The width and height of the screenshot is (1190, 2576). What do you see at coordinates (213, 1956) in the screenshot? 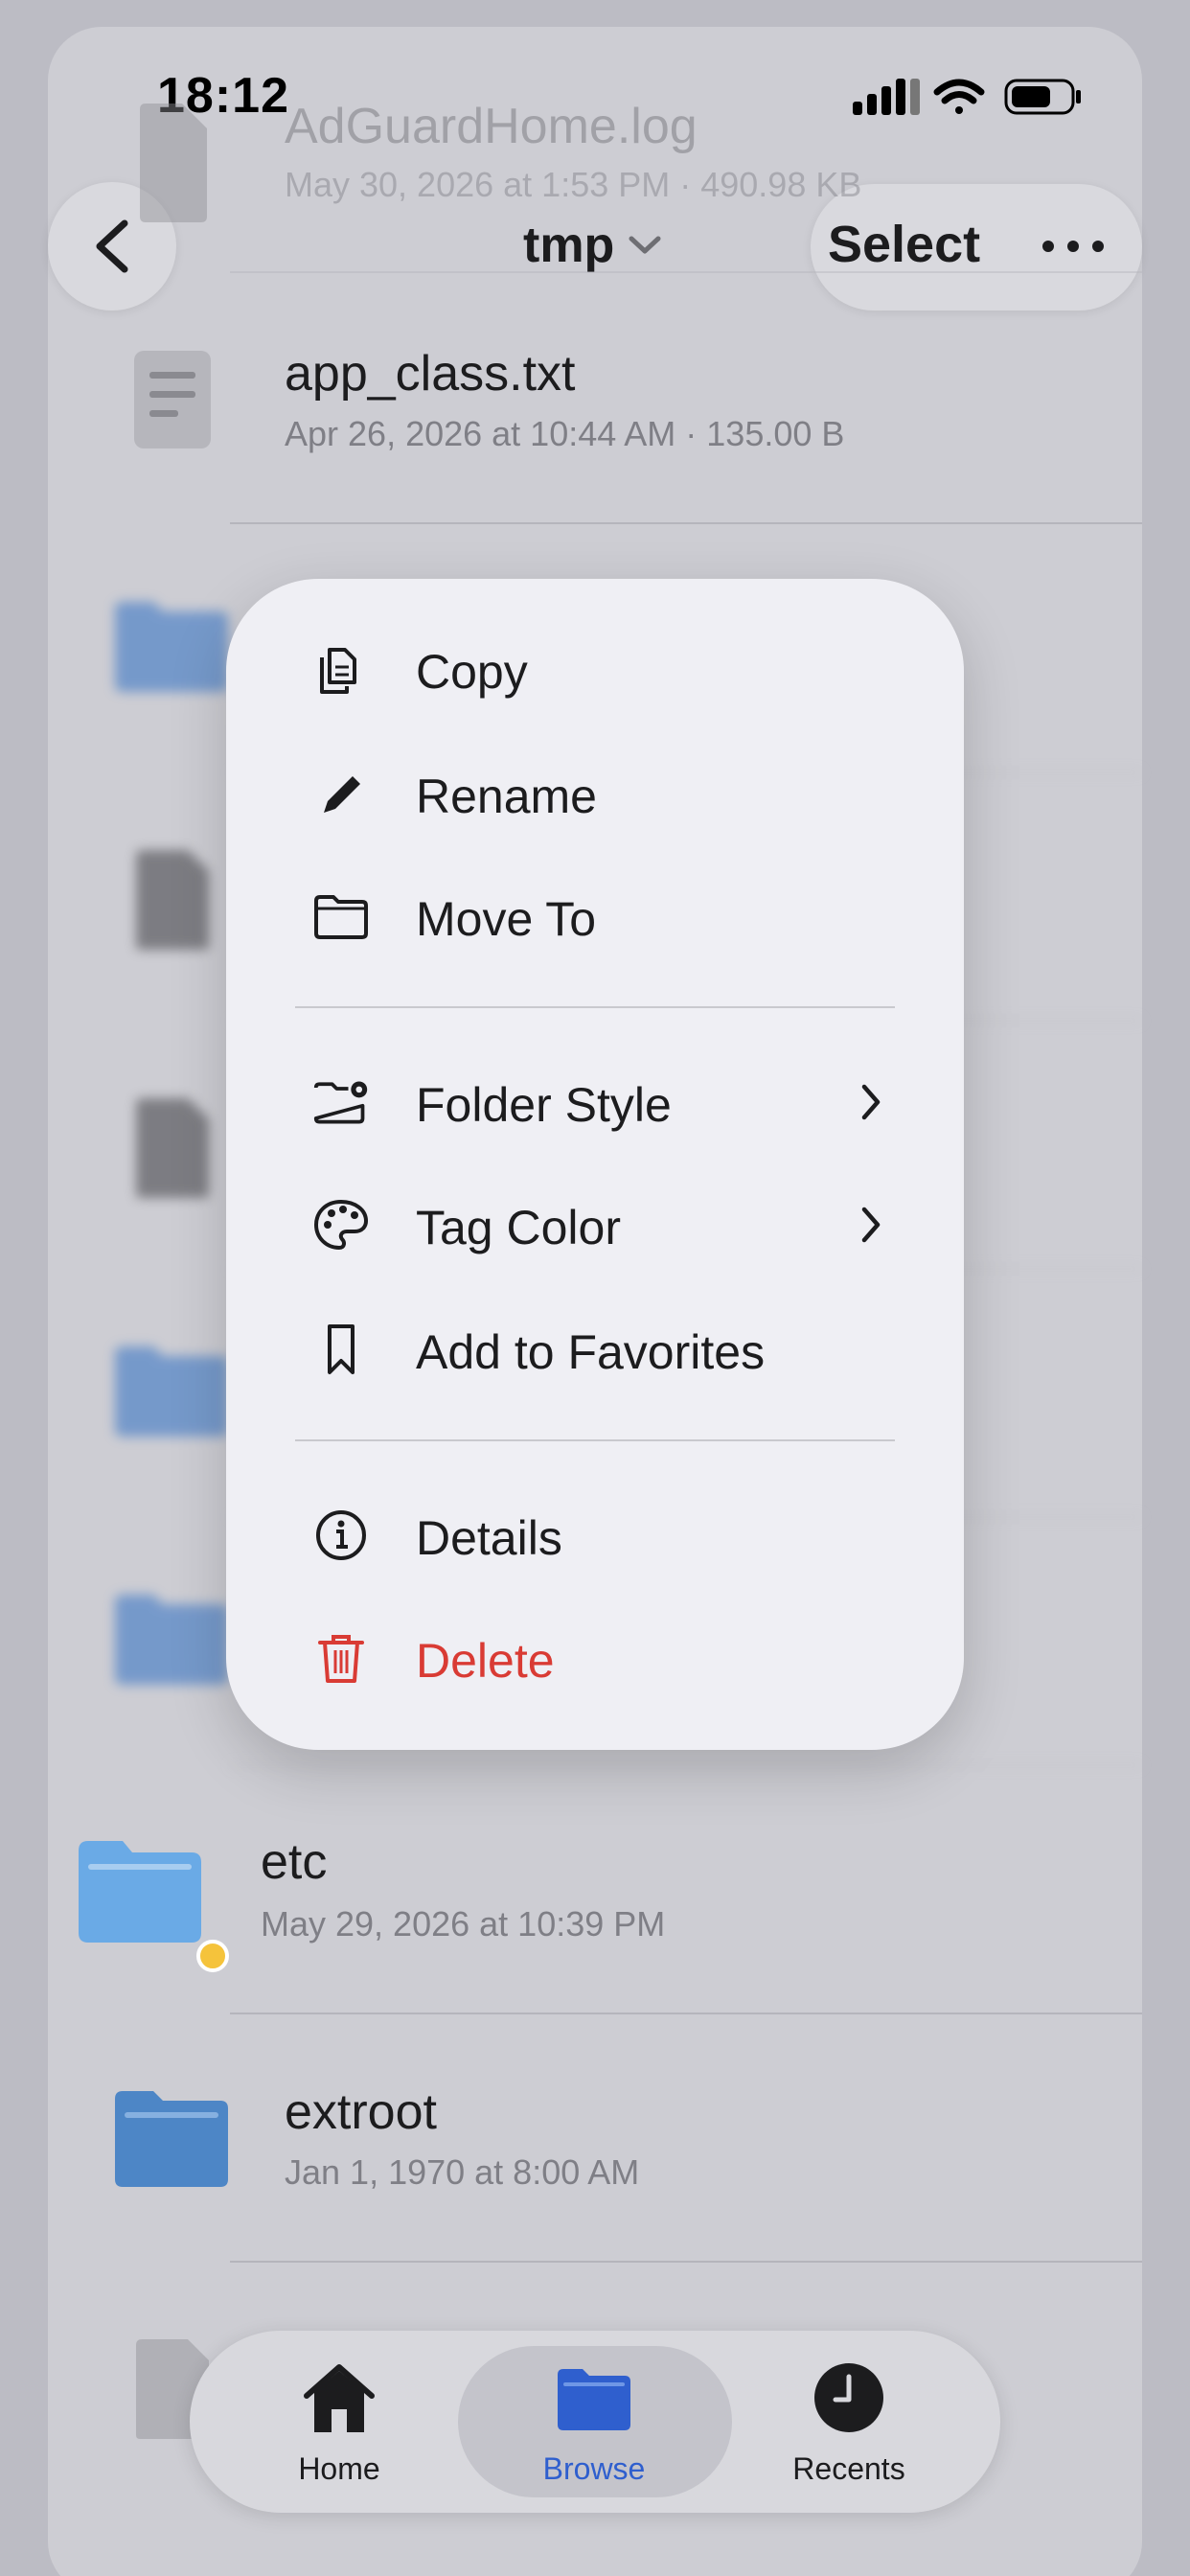
I see `tag-color-dot-icon` at bounding box center [213, 1956].